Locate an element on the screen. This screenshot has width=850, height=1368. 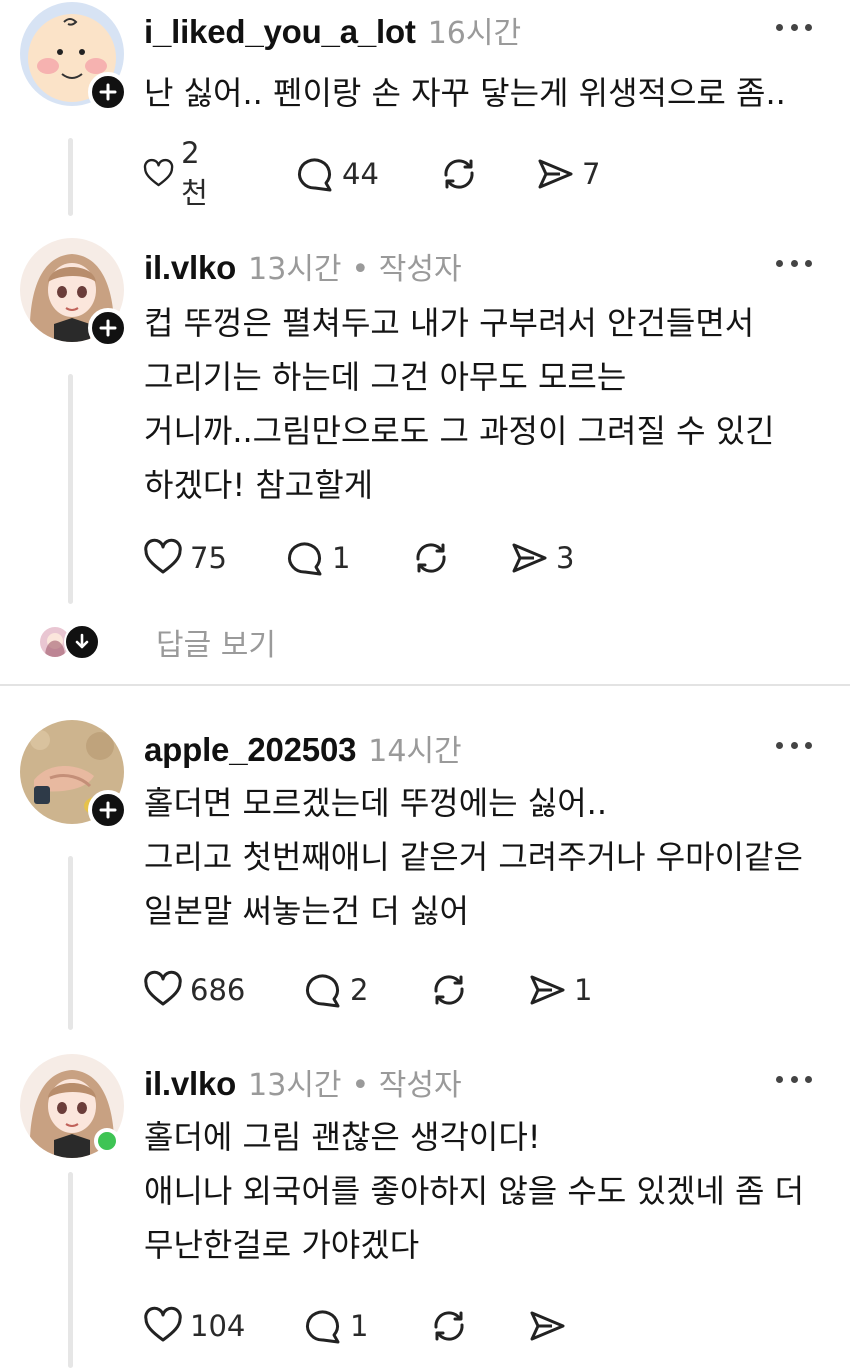
comment-button: 44 is located at coordinates (336, 174).